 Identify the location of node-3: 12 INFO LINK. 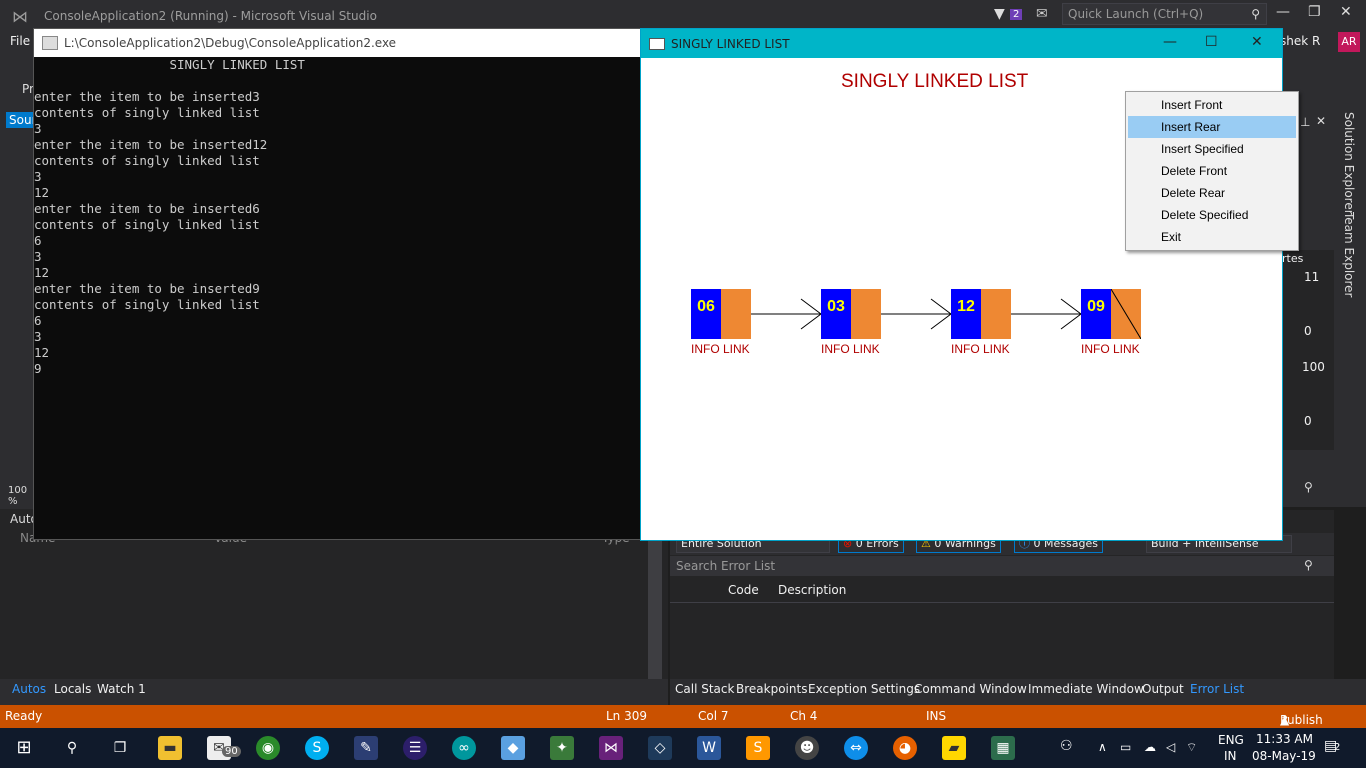
(981, 322).